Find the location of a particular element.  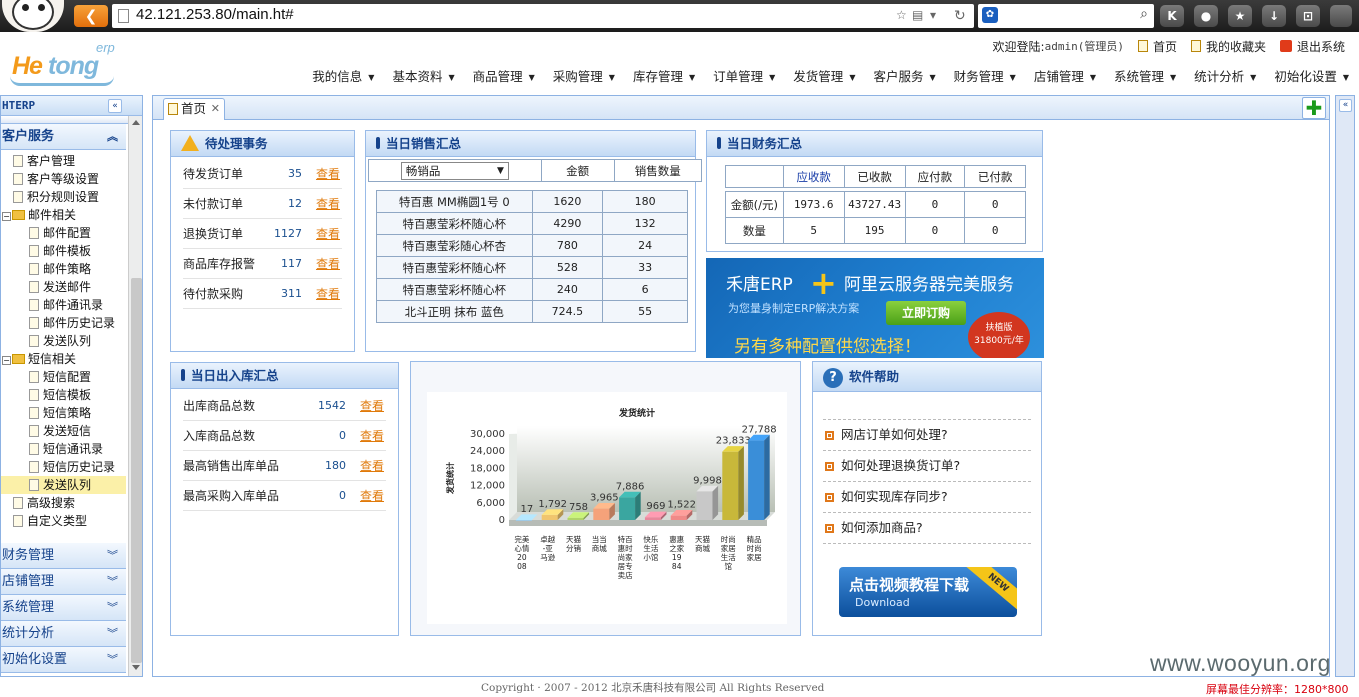

video-title: 点击视频教程下载 is located at coordinates (909, 584).